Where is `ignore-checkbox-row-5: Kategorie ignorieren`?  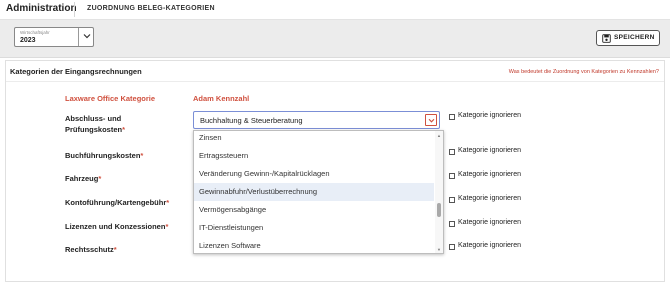
ignore-checkbox-row-5: Kategorie ignorieren is located at coordinates (499, 224).